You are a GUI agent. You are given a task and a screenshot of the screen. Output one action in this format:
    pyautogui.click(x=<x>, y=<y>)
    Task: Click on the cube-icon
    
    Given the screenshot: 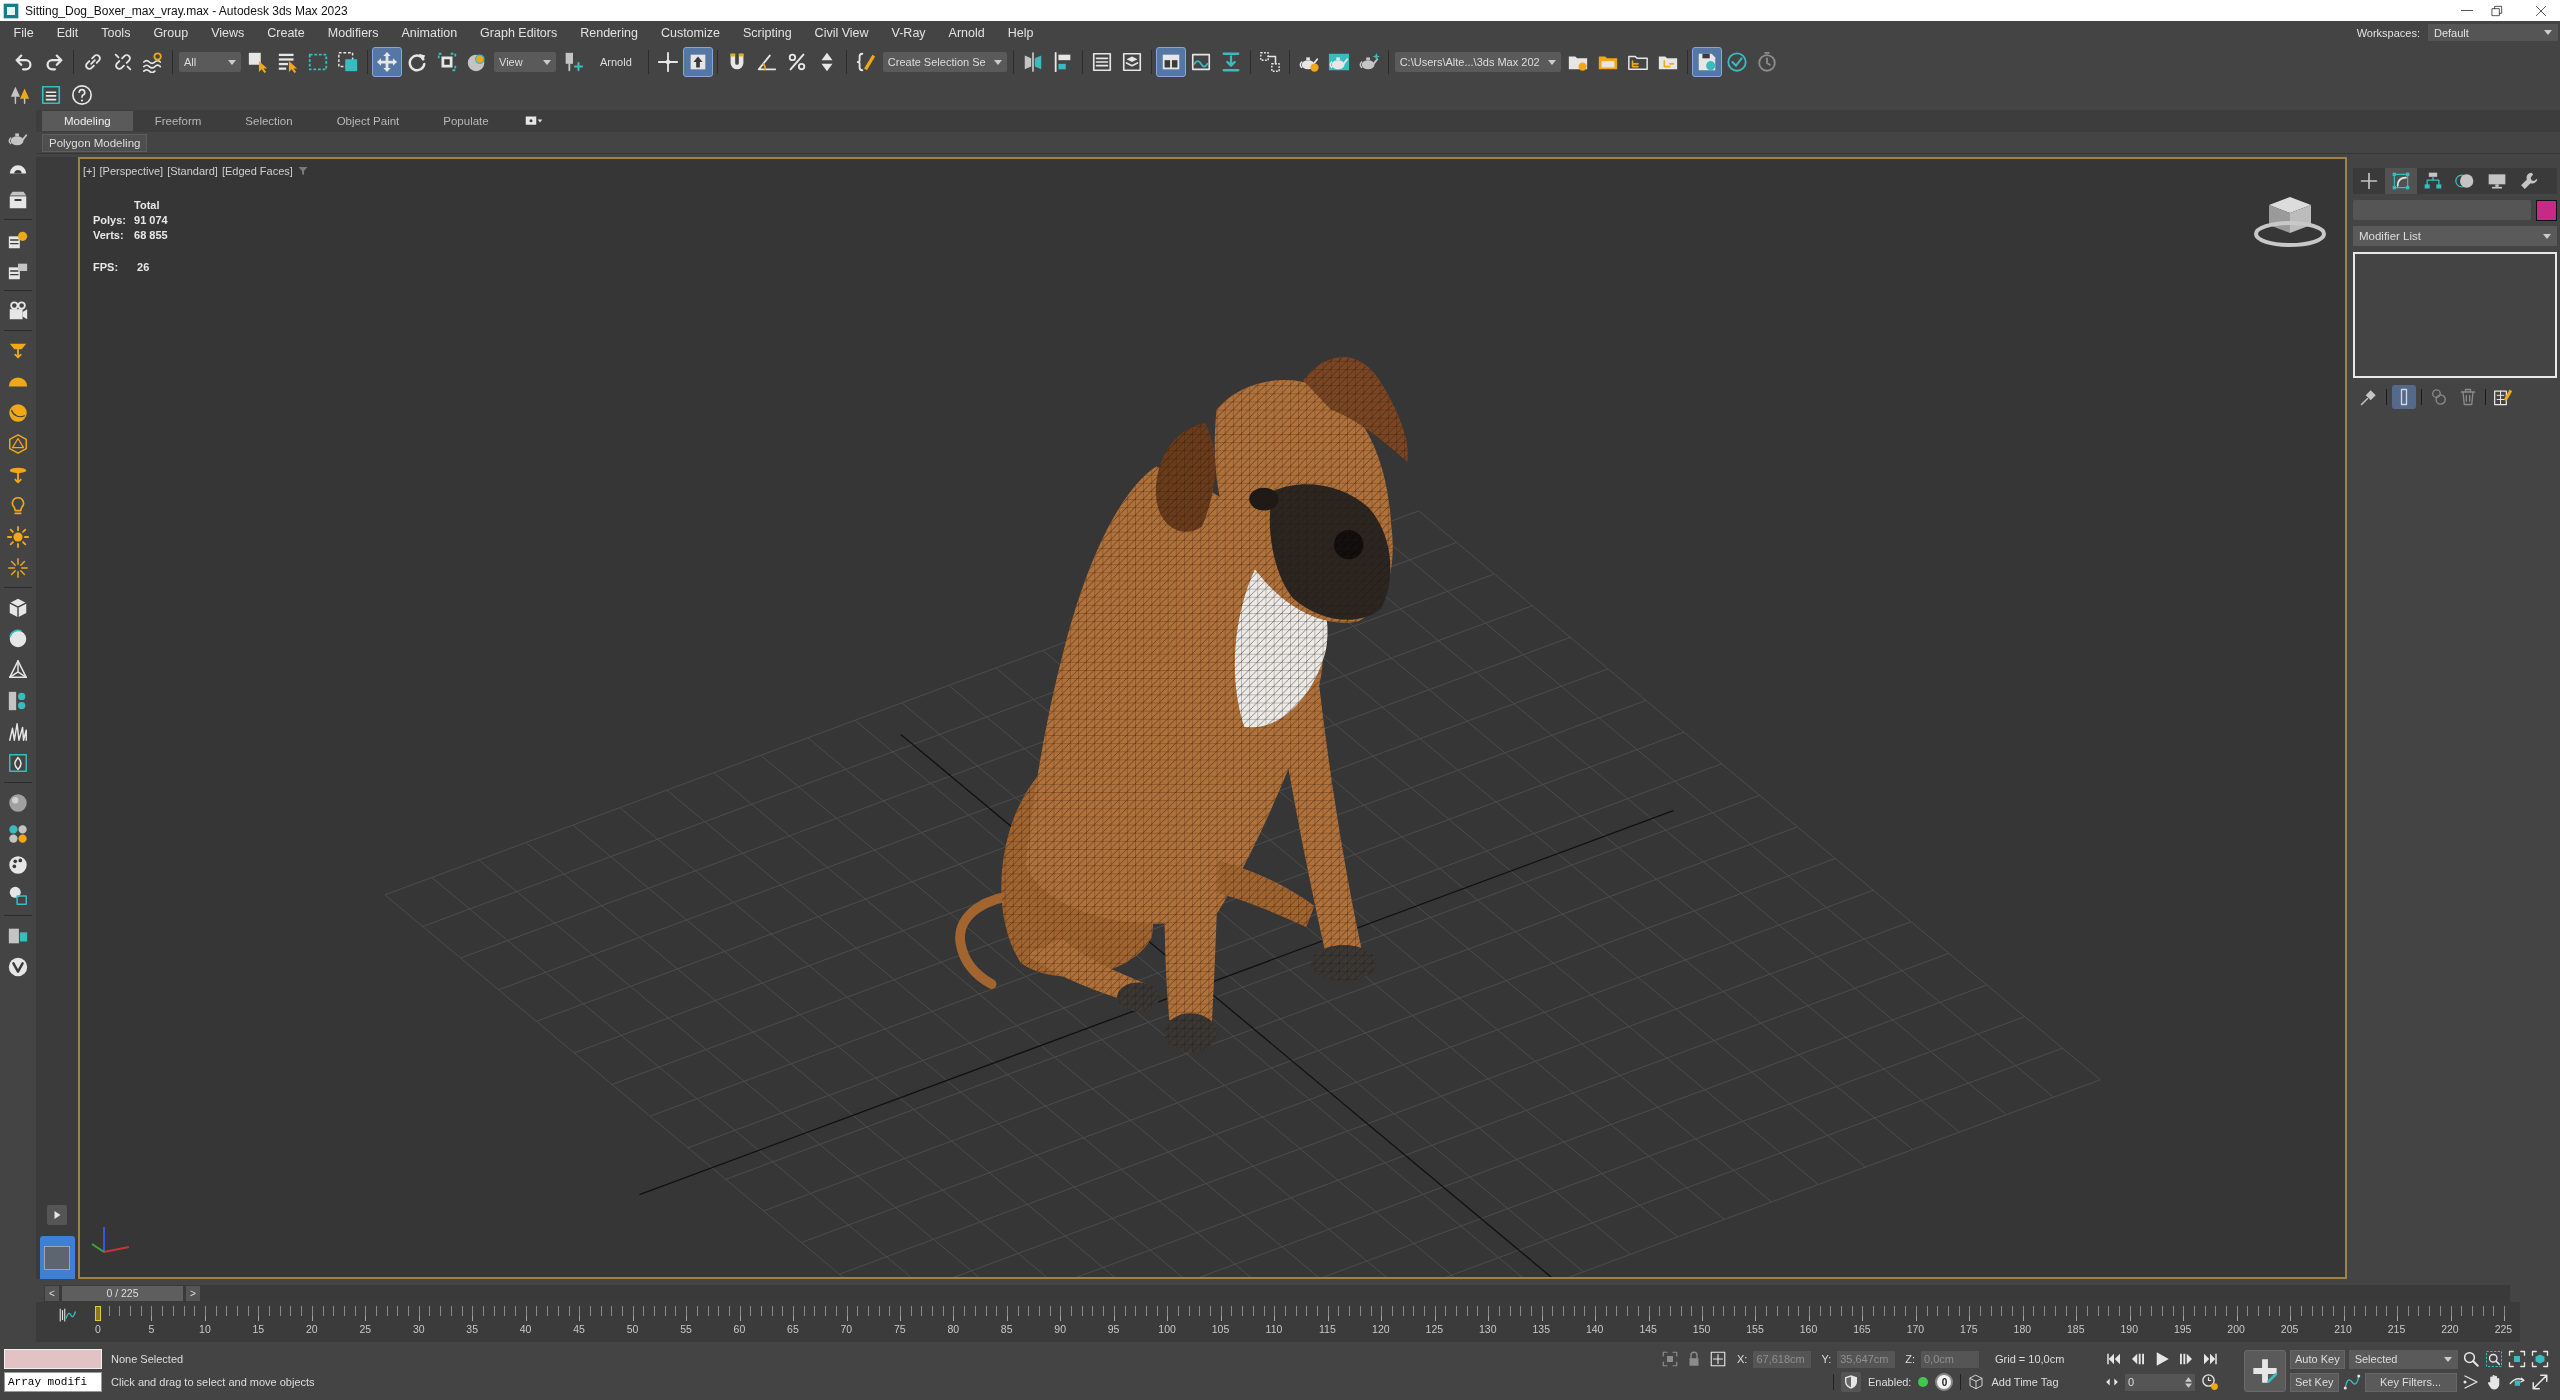 What is the action you would take?
    pyautogui.click(x=18, y=607)
    